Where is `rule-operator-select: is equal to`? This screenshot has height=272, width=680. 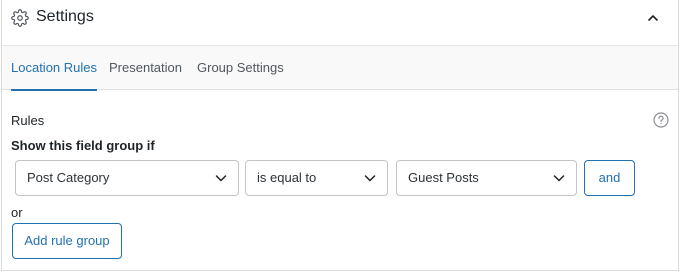
rule-operator-select: is equal to is located at coordinates (316, 178).